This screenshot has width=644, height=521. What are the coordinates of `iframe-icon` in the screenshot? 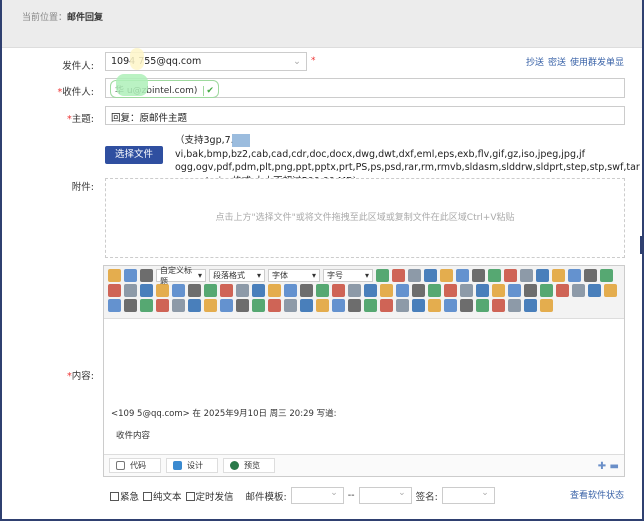 It's located at (610, 290).